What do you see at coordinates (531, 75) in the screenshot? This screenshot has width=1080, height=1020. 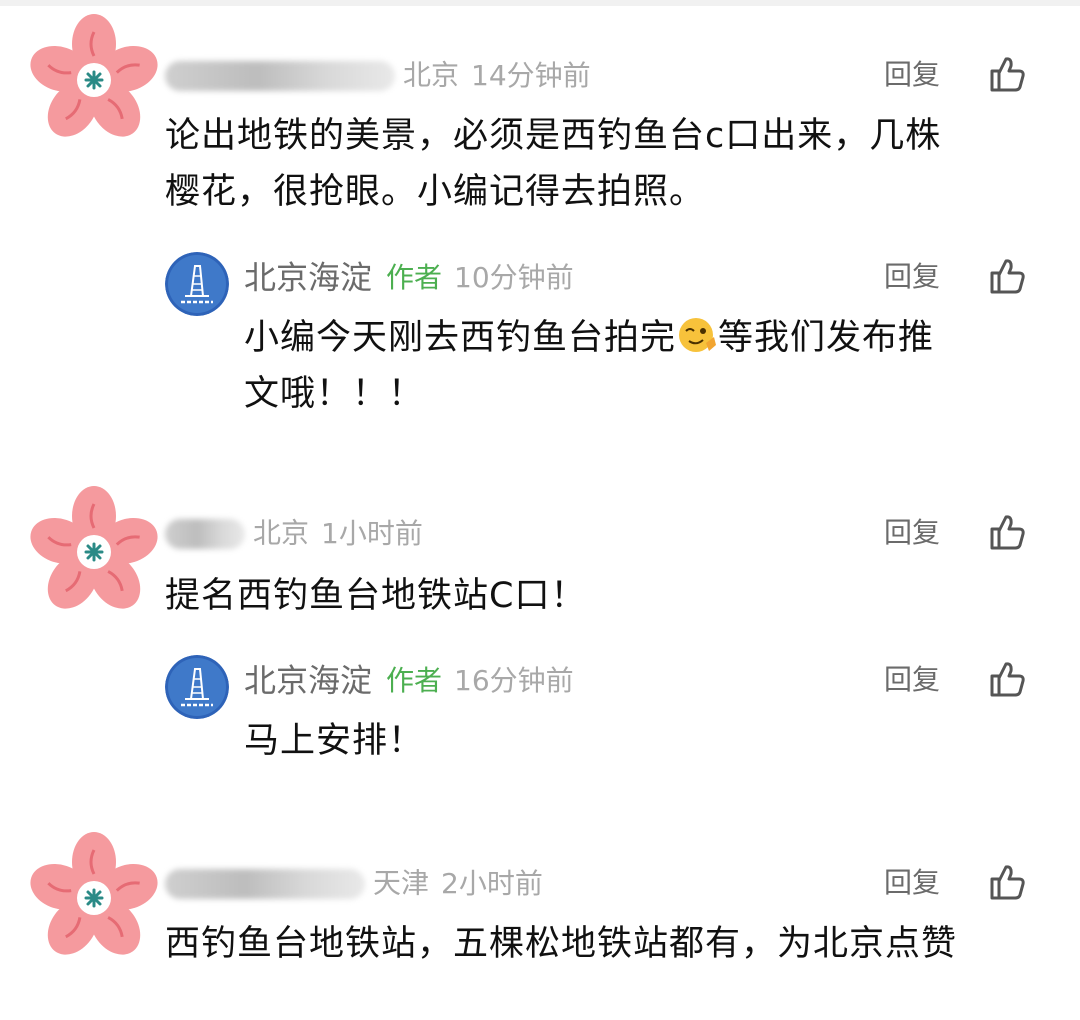 I see `timestamp: 14分钟前` at bounding box center [531, 75].